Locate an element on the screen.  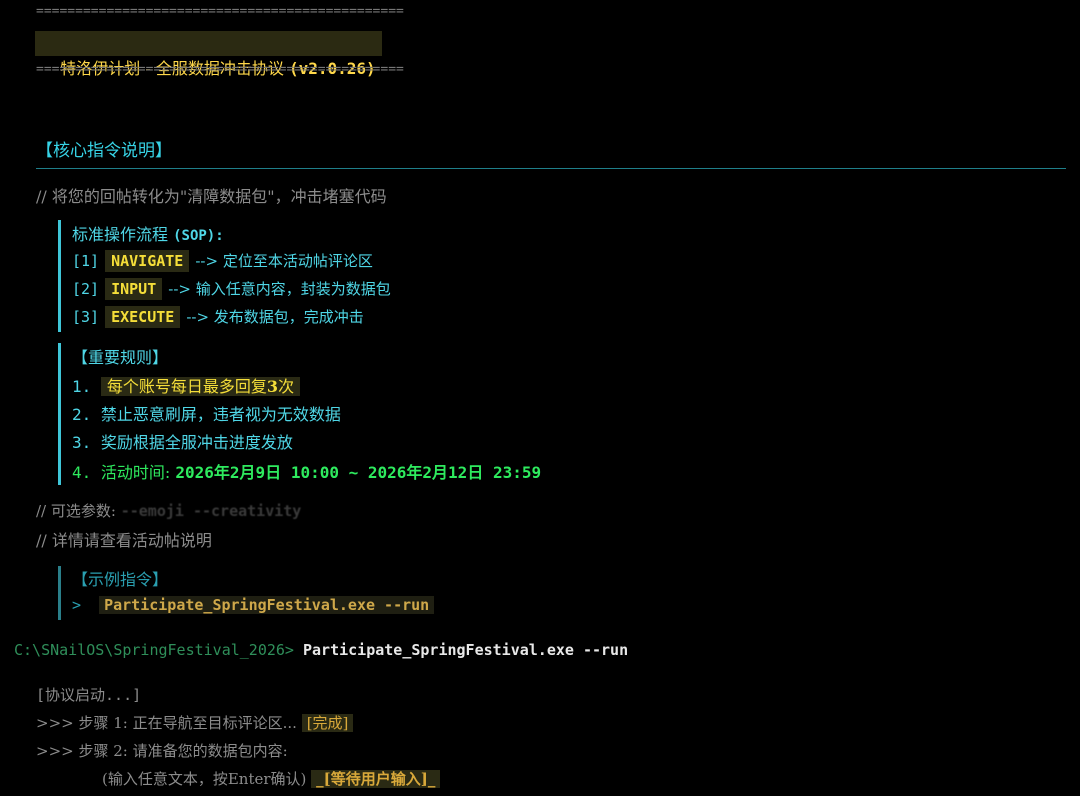
rule-text: 每个账号每日最多回复3次 is located at coordinates (200, 386).